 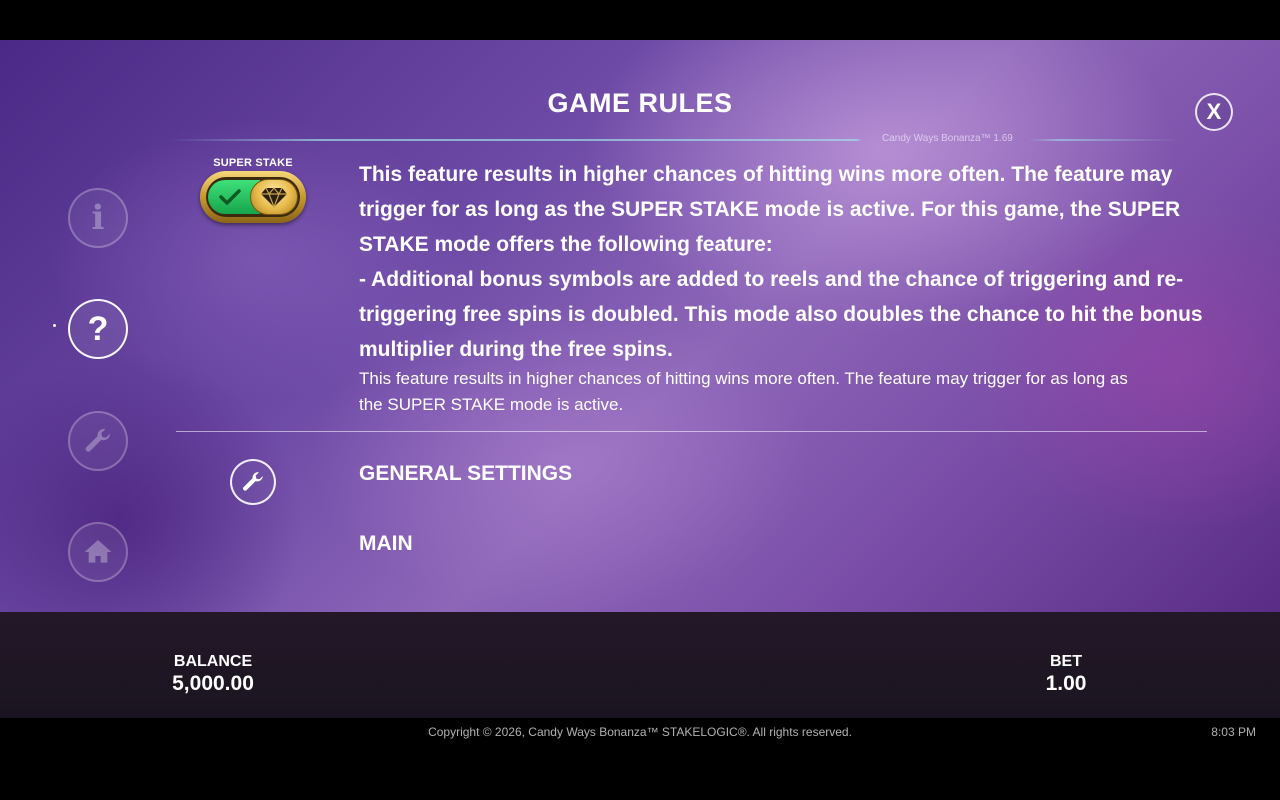 I want to click on info-icon: i, so click(x=98, y=218).